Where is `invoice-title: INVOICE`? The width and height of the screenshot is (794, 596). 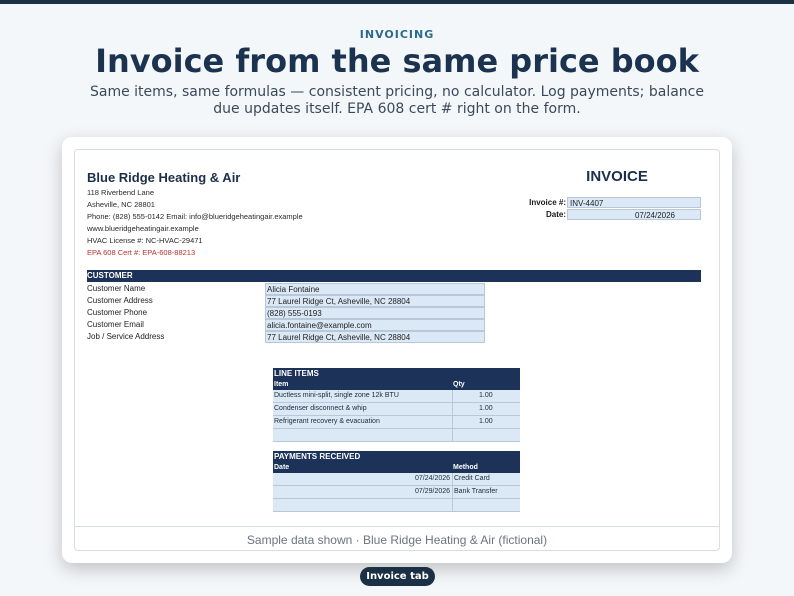 invoice-title: INVOICE is located at coordinates (617, 176).